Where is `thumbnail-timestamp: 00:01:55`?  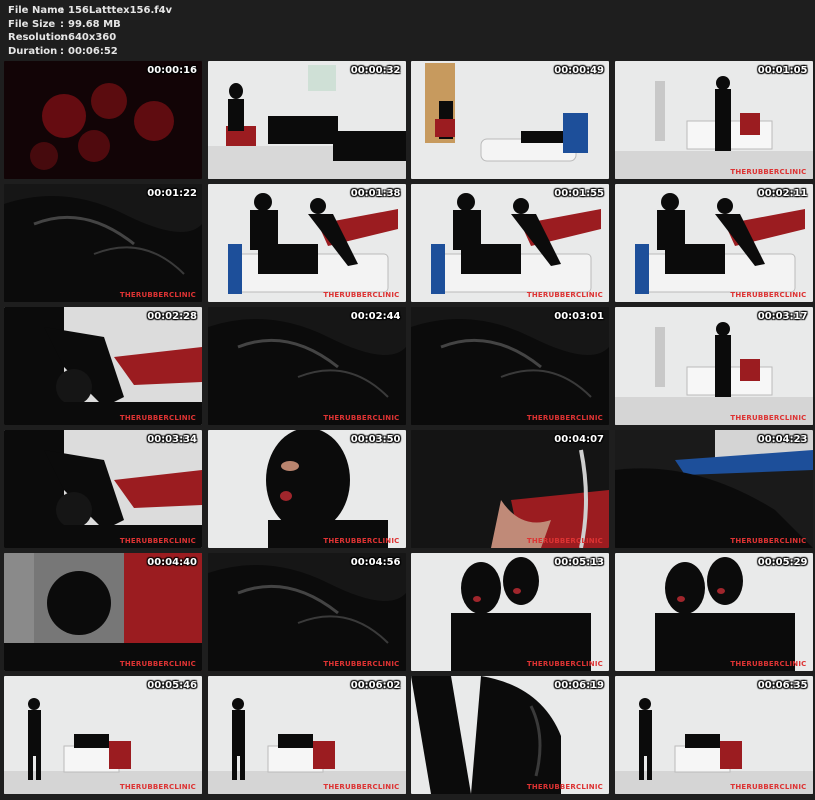
thumbnail-timestamp: 00:01:55 is located at coordinates (579, 193).